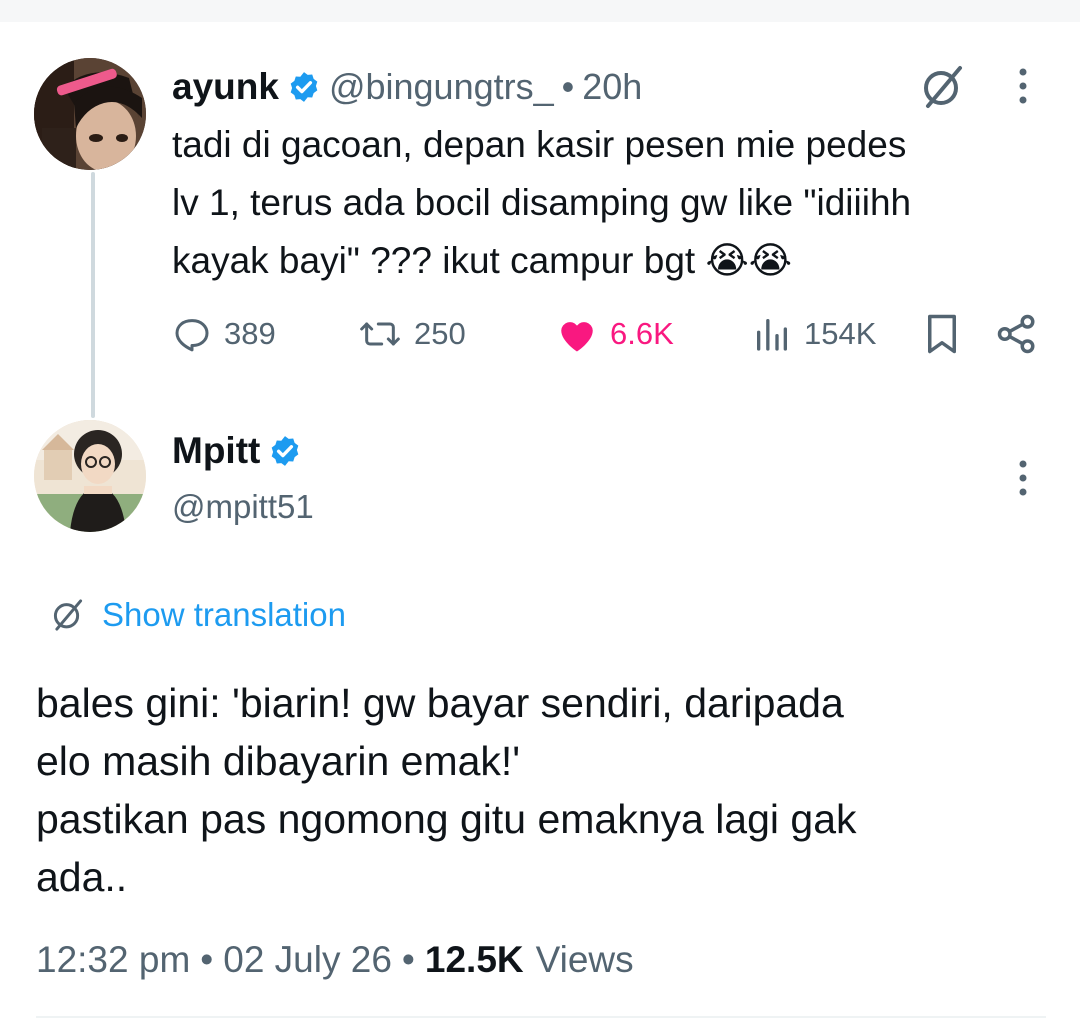  Describe the element at coordinates (612, 87) in the screenshot. I see `tweet-time: 20h` at that location.